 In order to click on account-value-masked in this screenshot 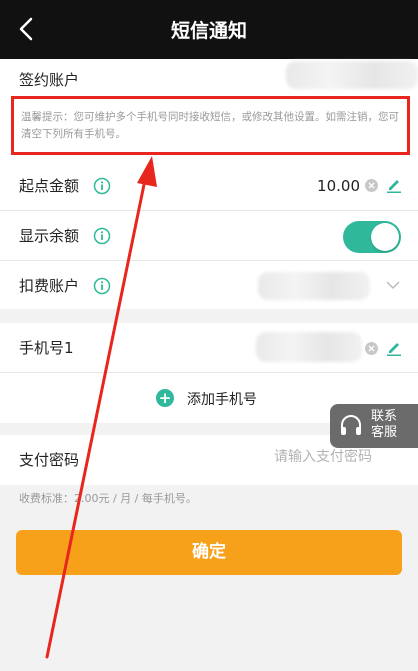, I will do `click(352, 75)`.